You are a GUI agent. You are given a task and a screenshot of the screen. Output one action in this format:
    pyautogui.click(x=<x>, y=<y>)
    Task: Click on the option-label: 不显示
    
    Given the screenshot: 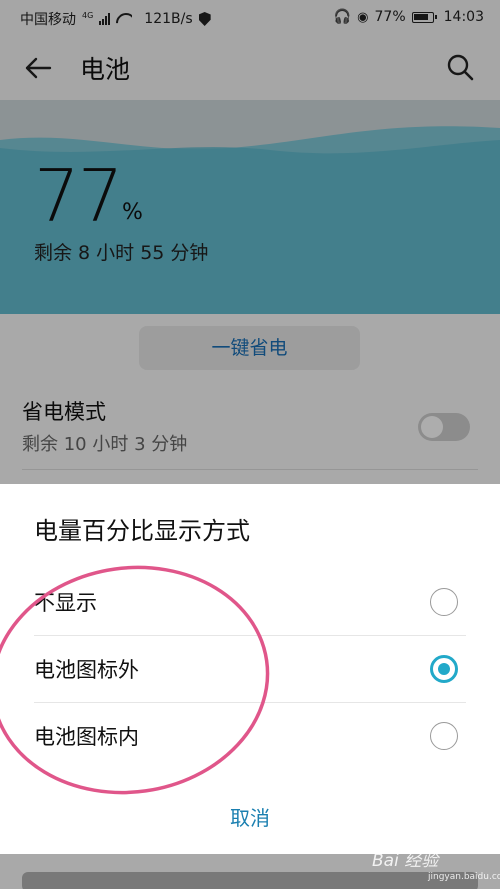 What is the action you would take?
    pyautogui.click(x=65, y=603)
    